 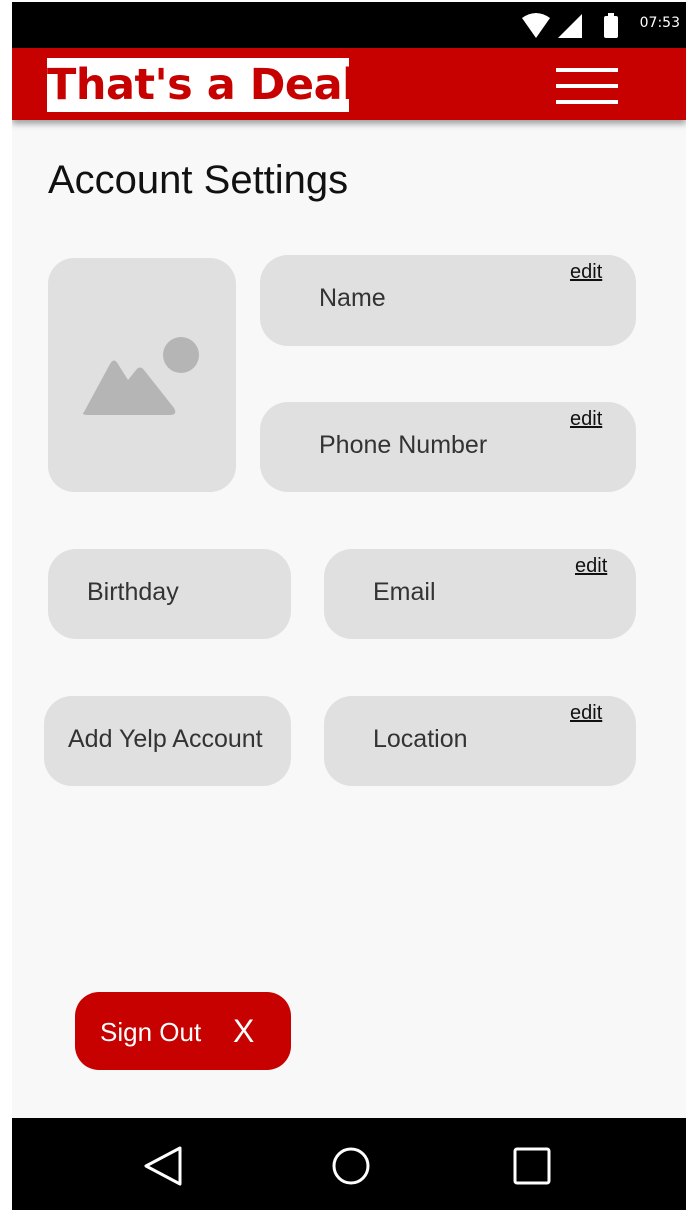 I want to click on add-yelp-account-label: Add Yelp Account, so click(x=165, y=739).